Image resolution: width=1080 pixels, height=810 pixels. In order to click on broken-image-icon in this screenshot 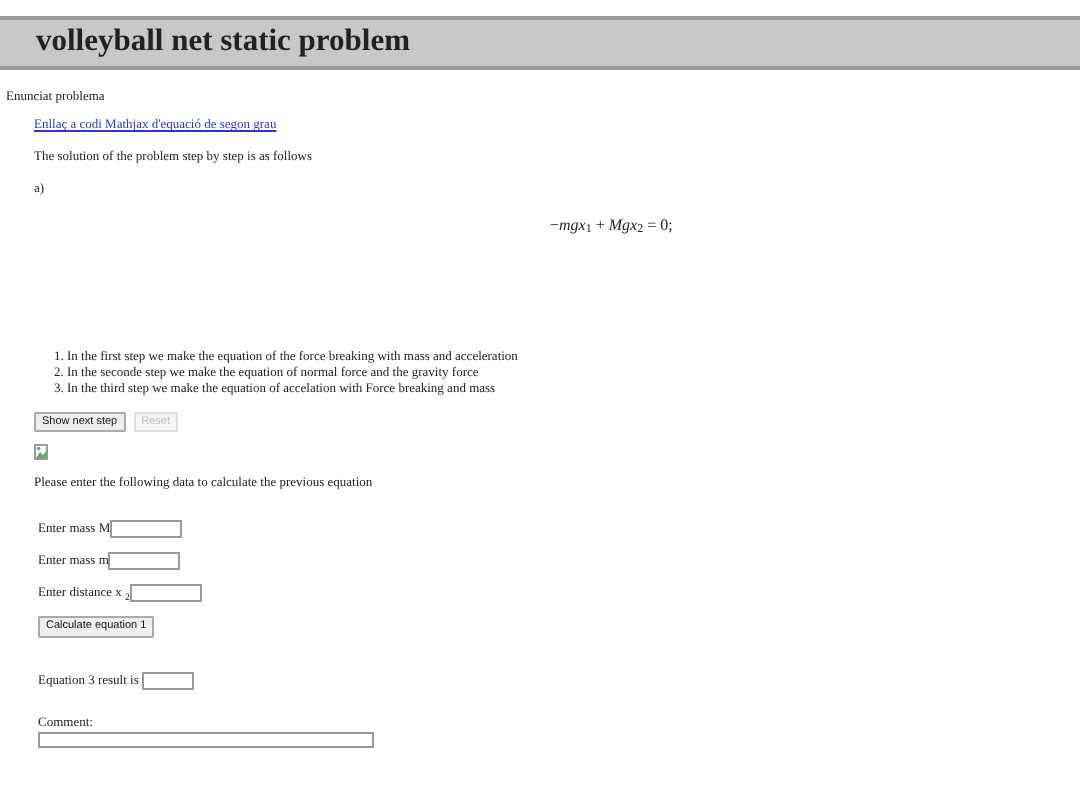, I will do `click(41, 452)`.